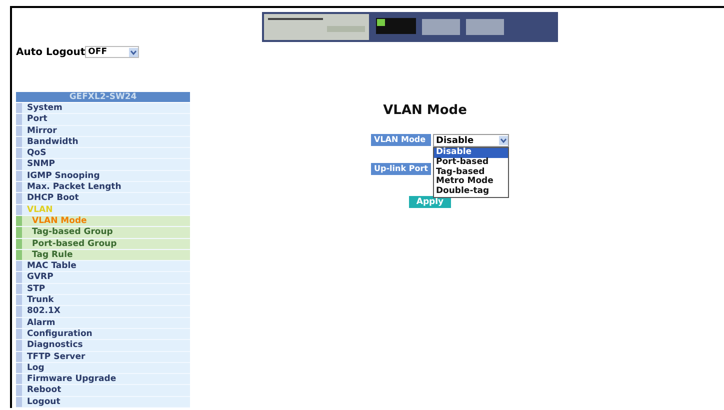  What do you see at coordinates (470, 140) in the screenshot?
I see `vlan-mode-select: Disable` at bounding box center [470, 140].